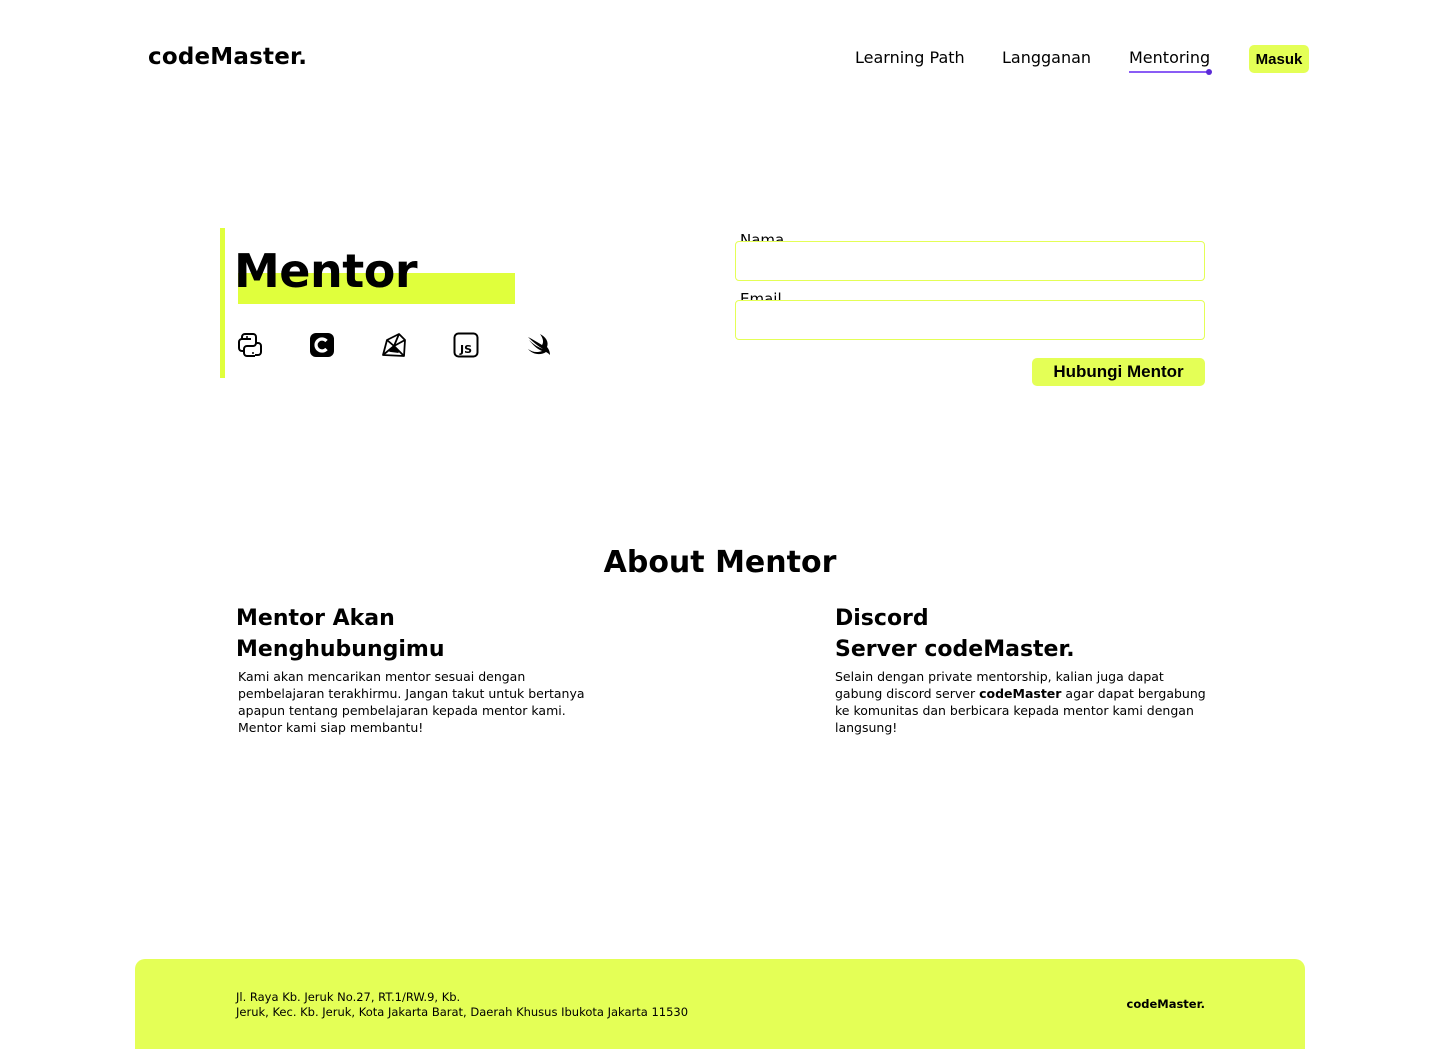 The height and width of the screenshot is (1049, 1440). Describe the element at coordinates (340, 649) in the screenshot. I see `mentor-contact-heading-line2: Menghubungimu` at that location.